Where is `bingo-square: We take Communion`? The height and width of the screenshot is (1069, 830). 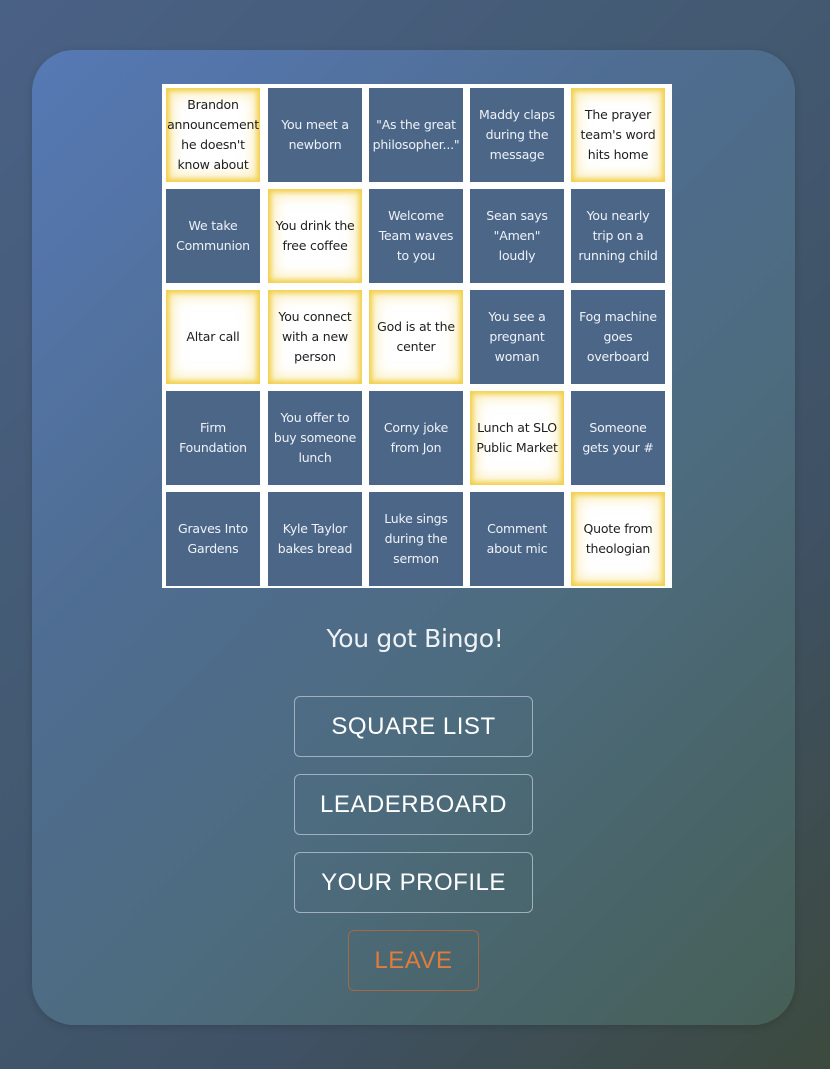 bingo-square: We take Communion is located at coordinates (213, 236).